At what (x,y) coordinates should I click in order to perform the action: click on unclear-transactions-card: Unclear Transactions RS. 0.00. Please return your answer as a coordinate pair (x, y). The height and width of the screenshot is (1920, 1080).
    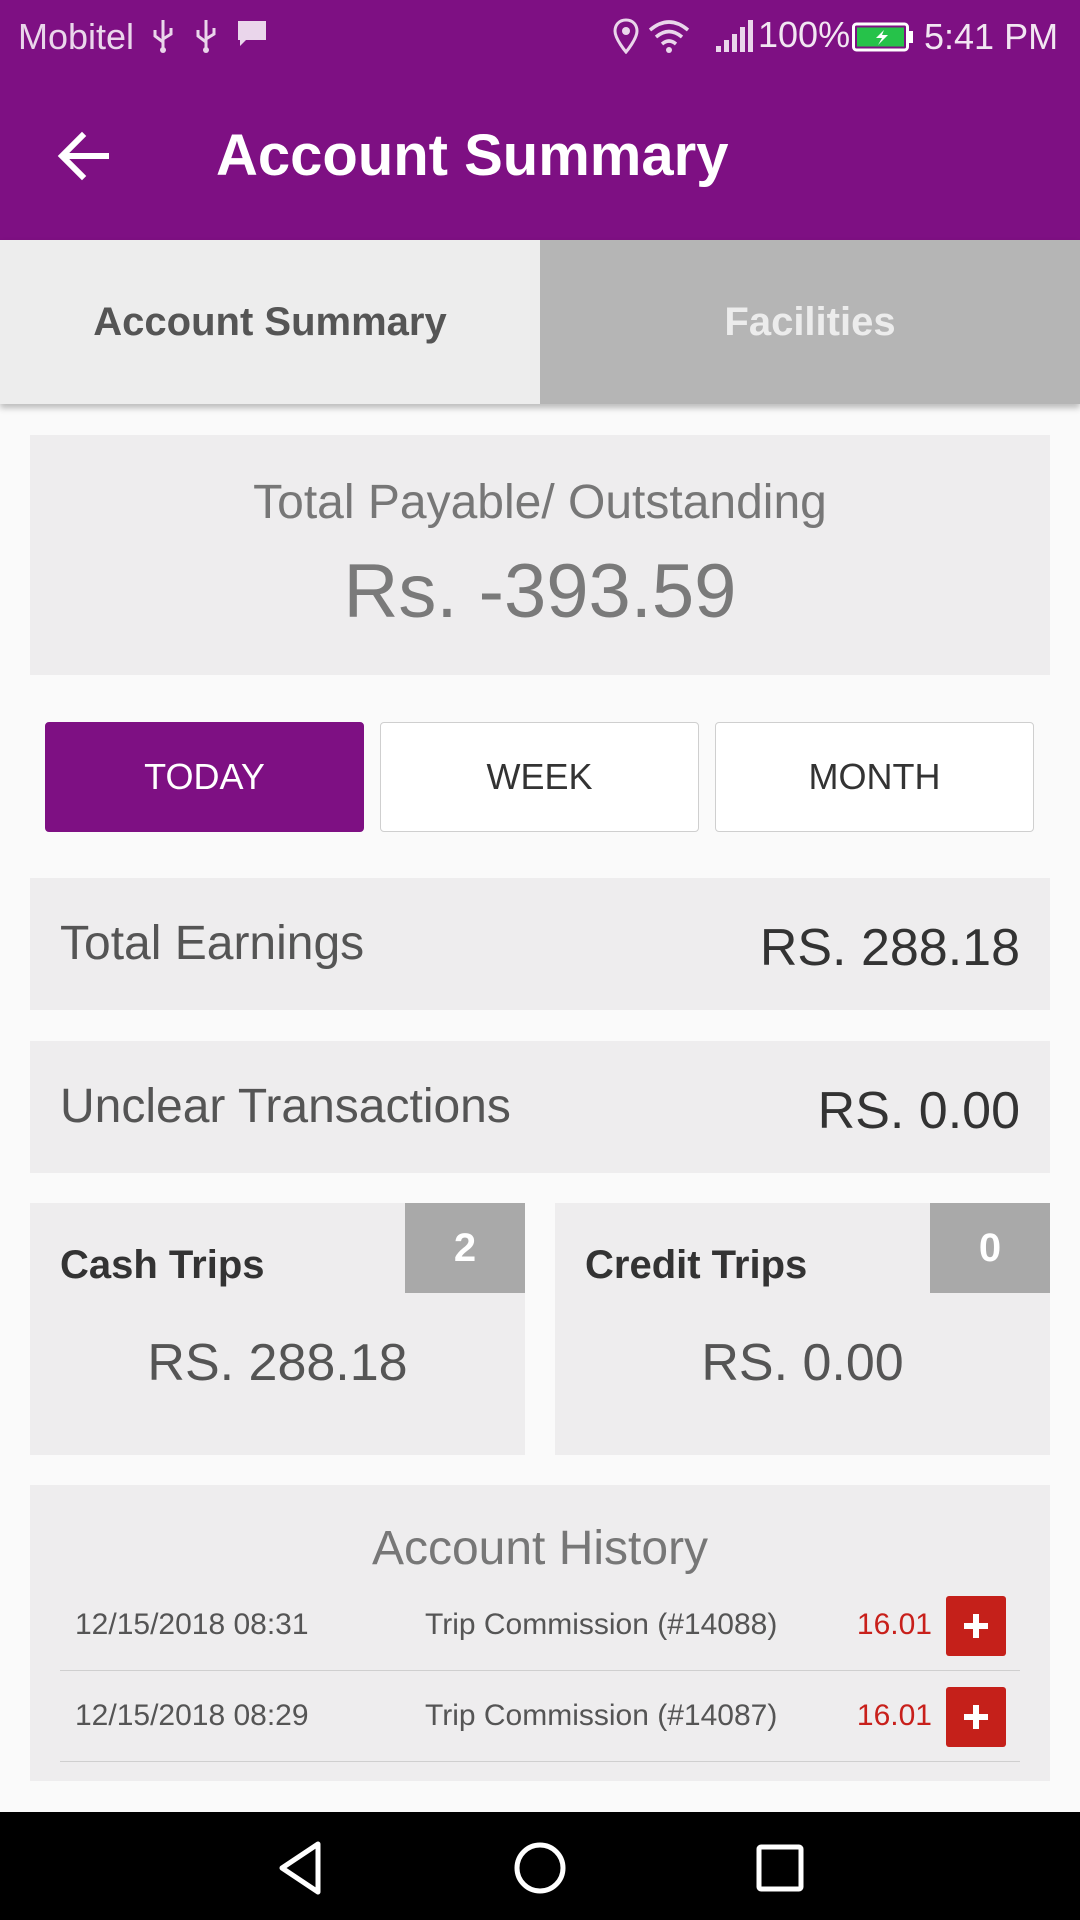
    Looking at the image, I should click on (540, 1107).